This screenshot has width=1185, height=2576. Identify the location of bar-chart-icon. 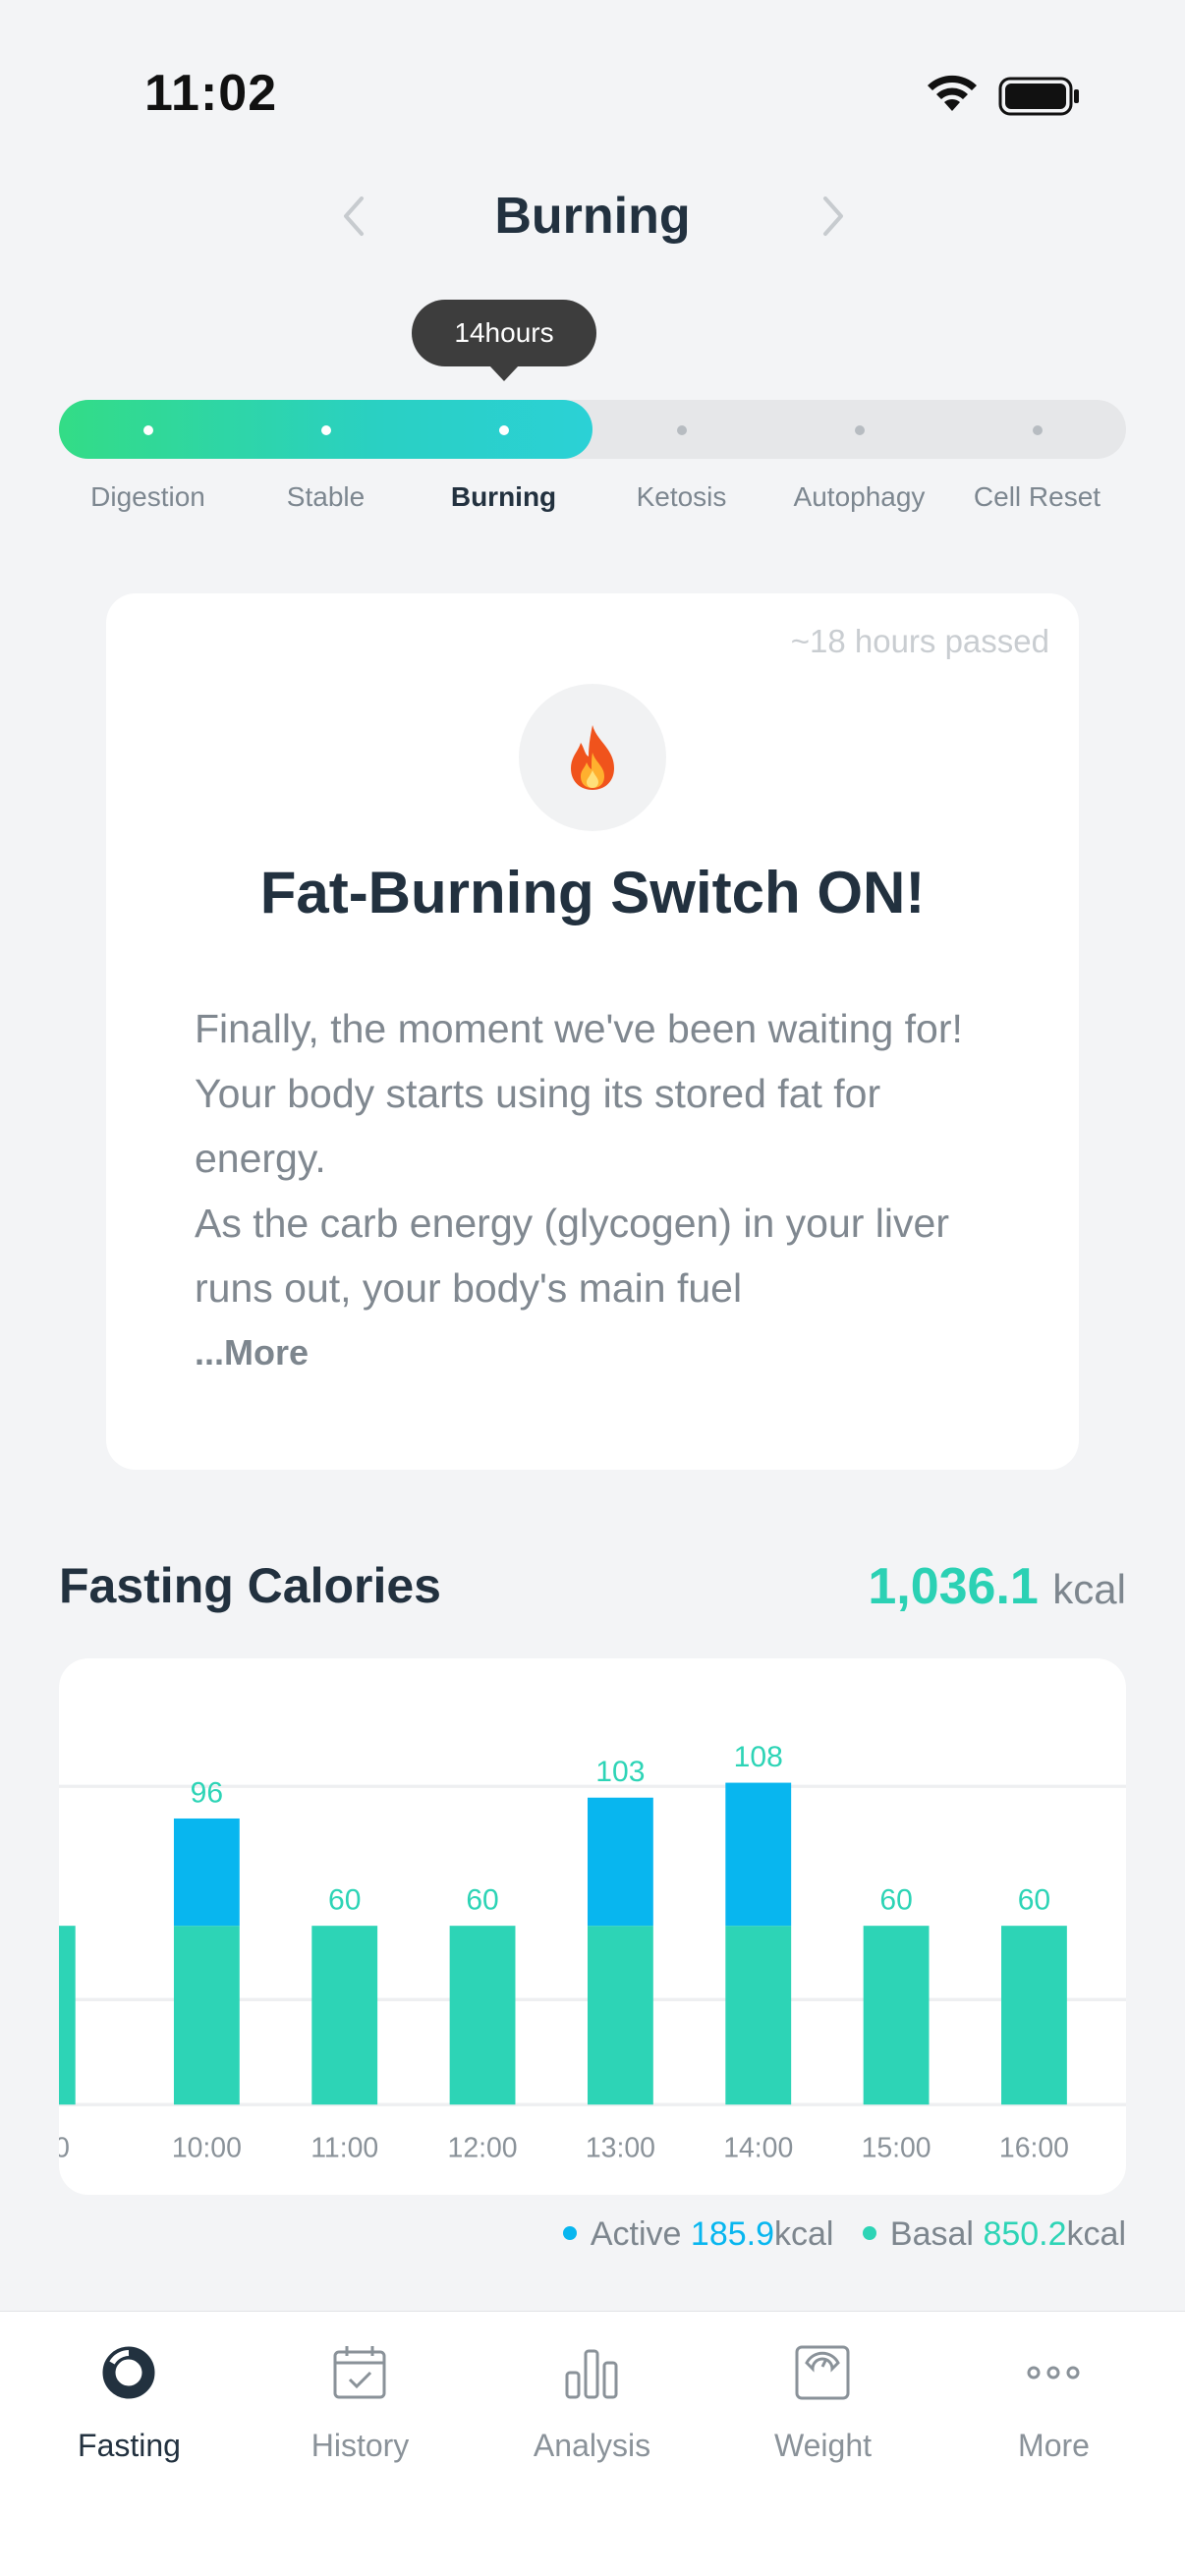
(592, 2374).